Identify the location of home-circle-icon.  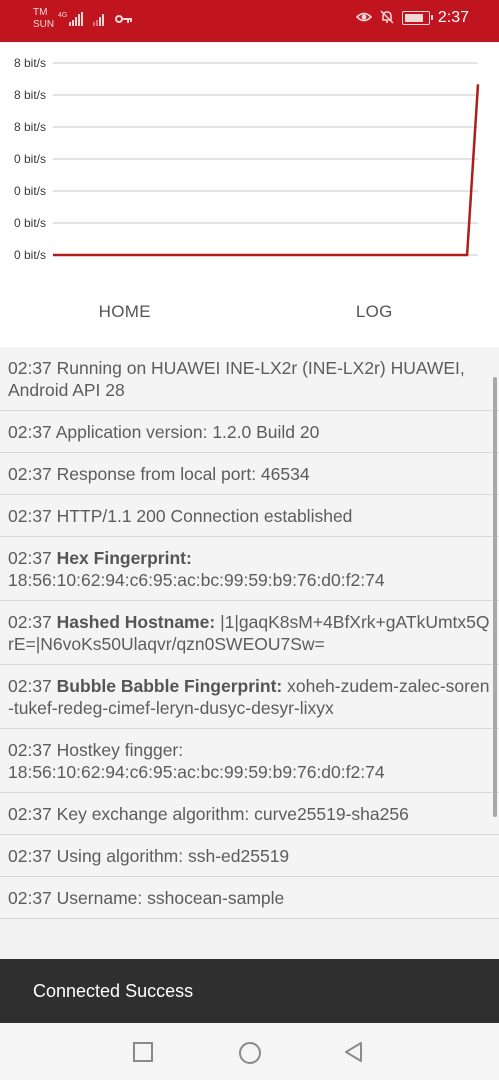
(249, 1052).